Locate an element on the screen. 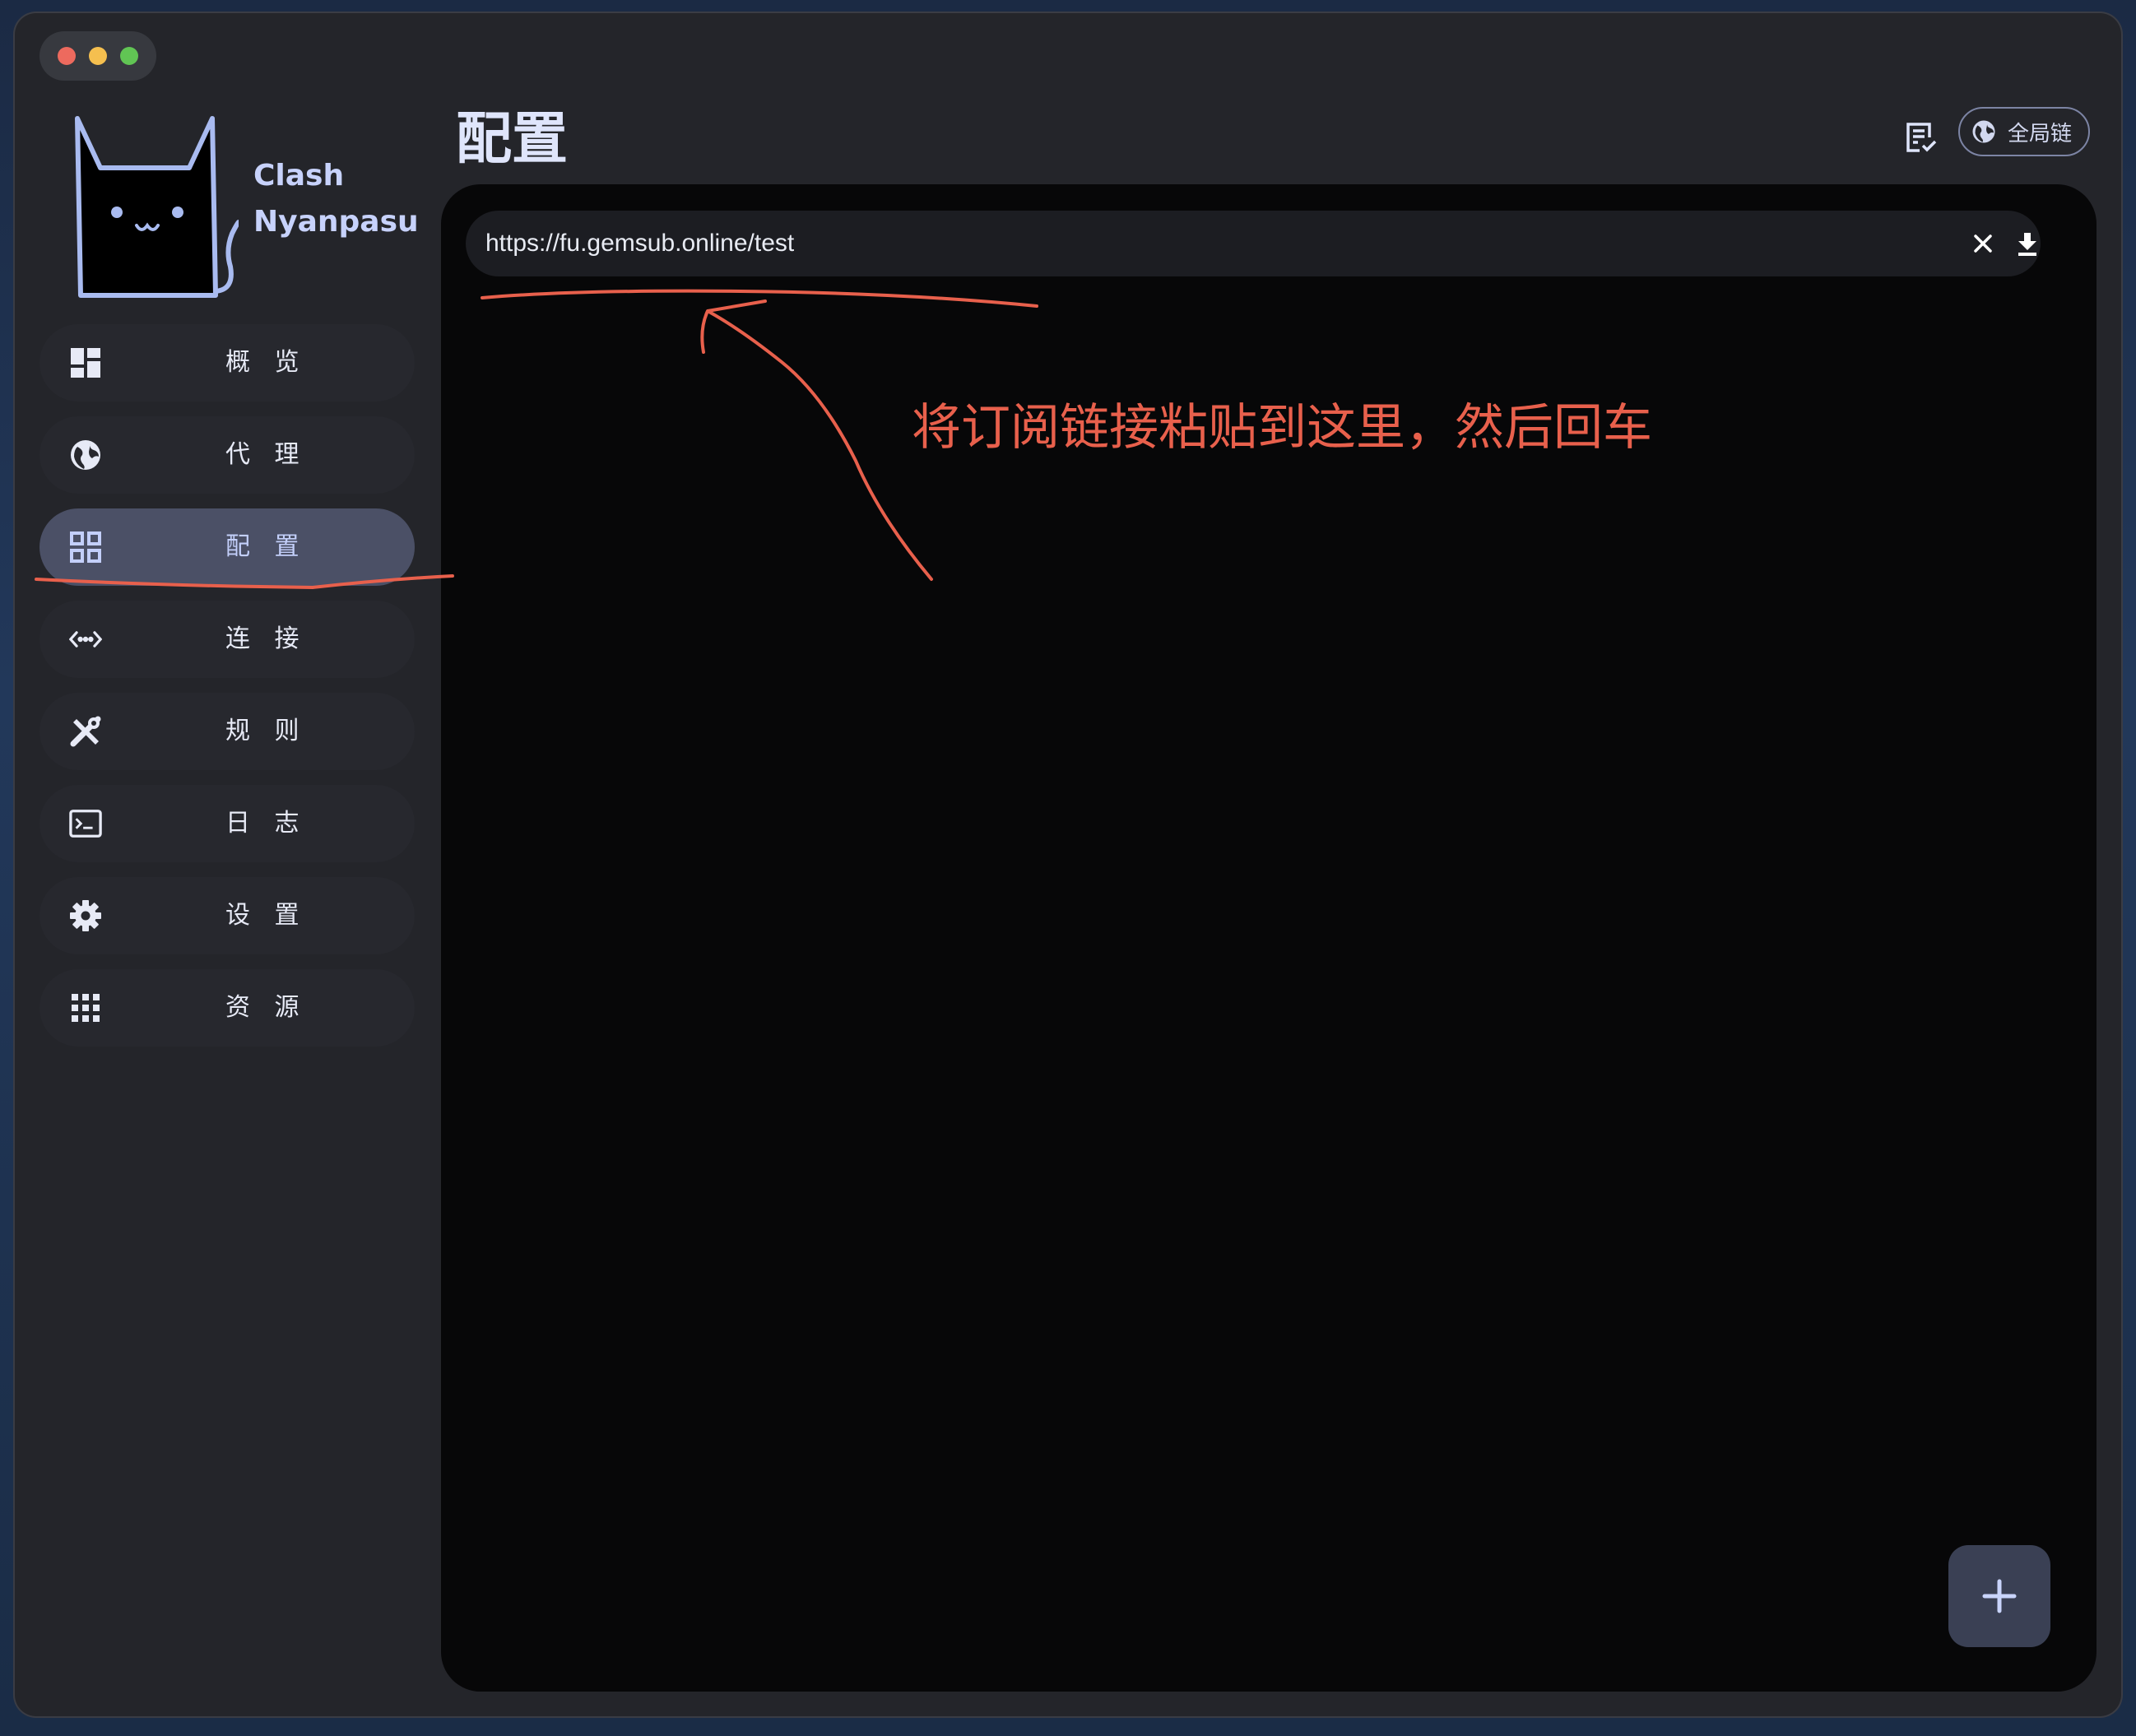 The image size is (2136, 1736). gear-icon is located at coordinates (85, 915).